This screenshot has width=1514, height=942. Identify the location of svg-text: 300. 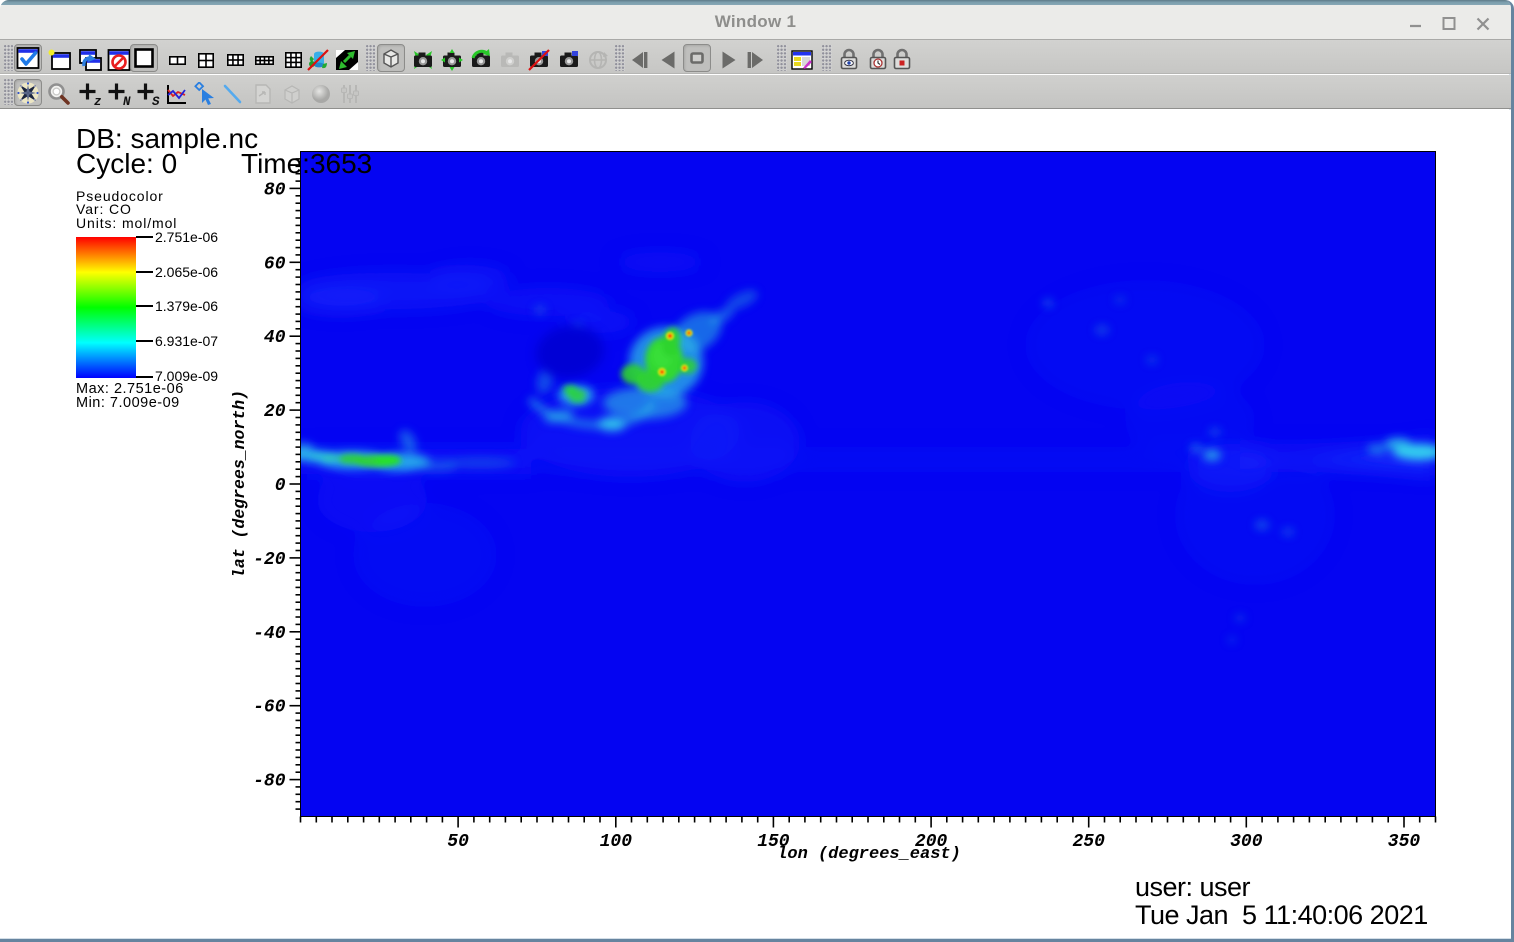
(1246, 842).